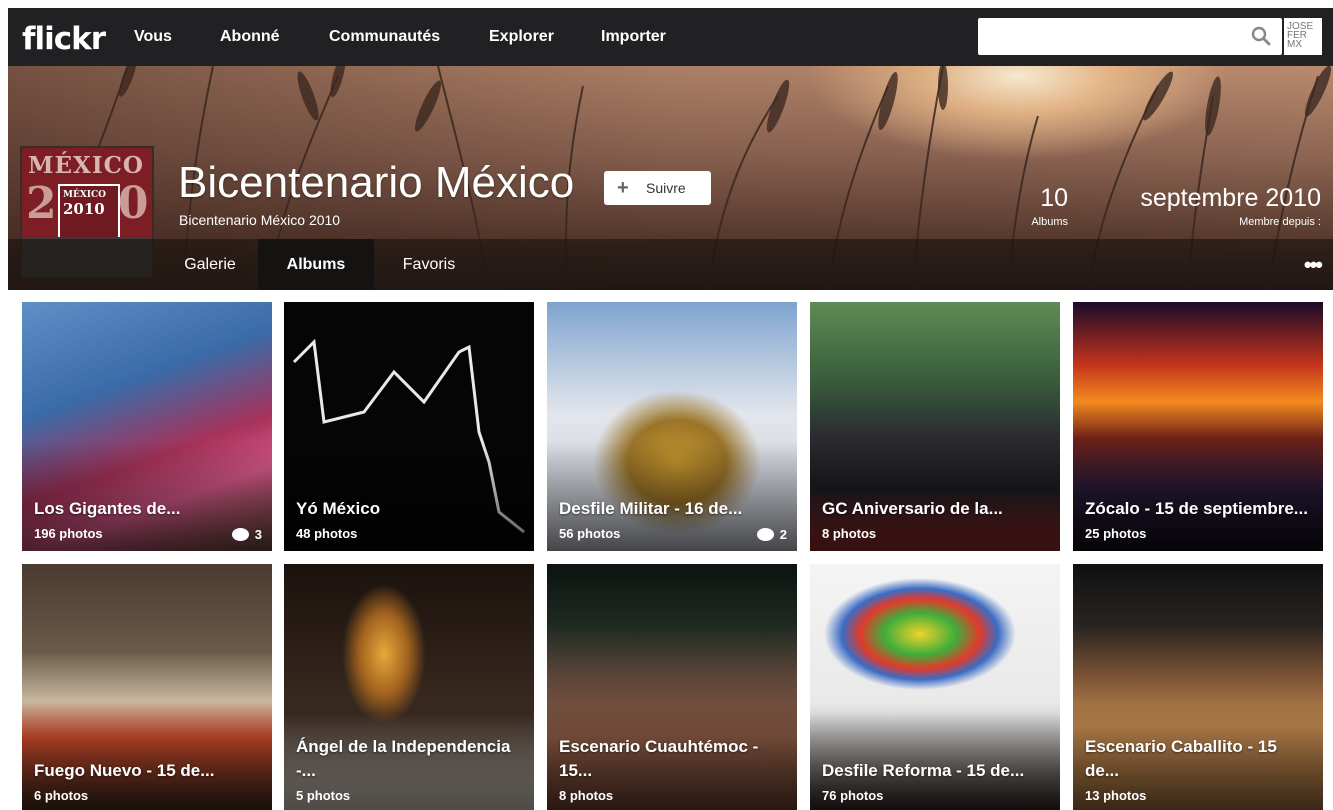  What do you see at coordinates (623, 188) in the screenshot?
I see `plus-icon: +` at bounding box center [623, 188].